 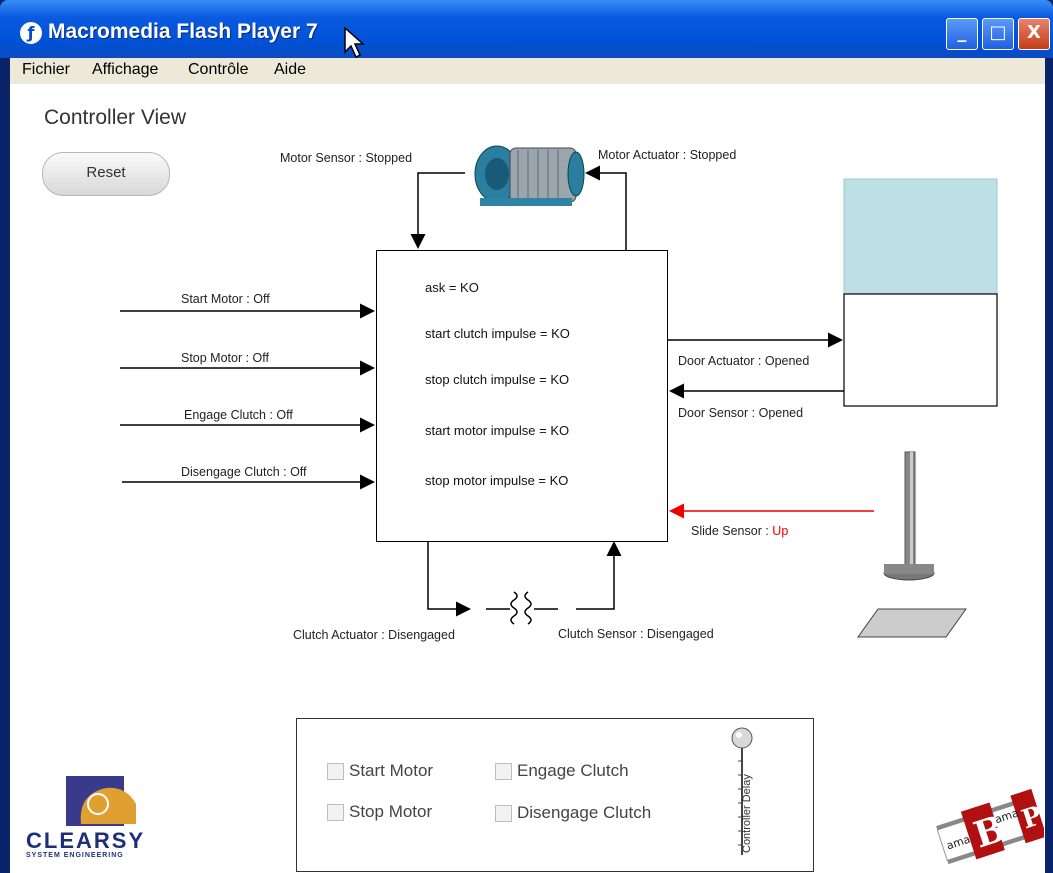 I want to click on menu-controle: Contrôle, so click(x=218, y=70).